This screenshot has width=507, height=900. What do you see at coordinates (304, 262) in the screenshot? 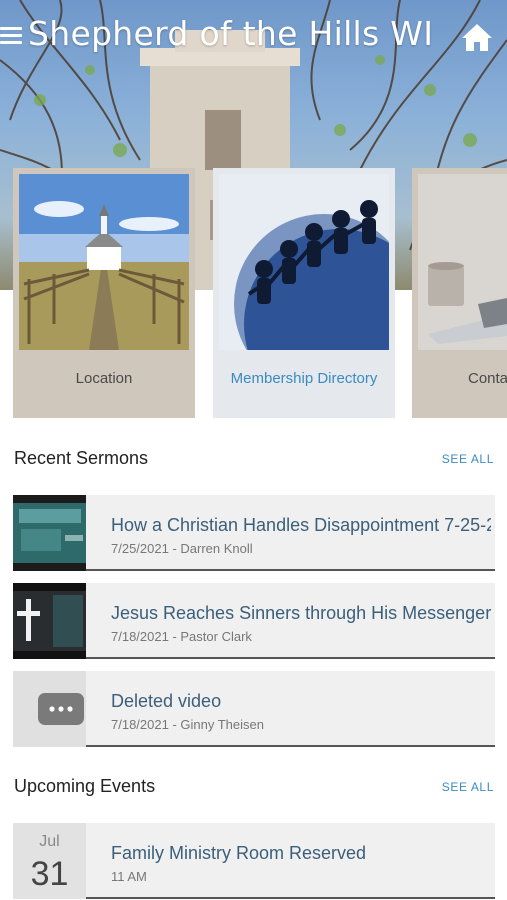
I see `people-globe-photo` at bounding box center [304, 262].